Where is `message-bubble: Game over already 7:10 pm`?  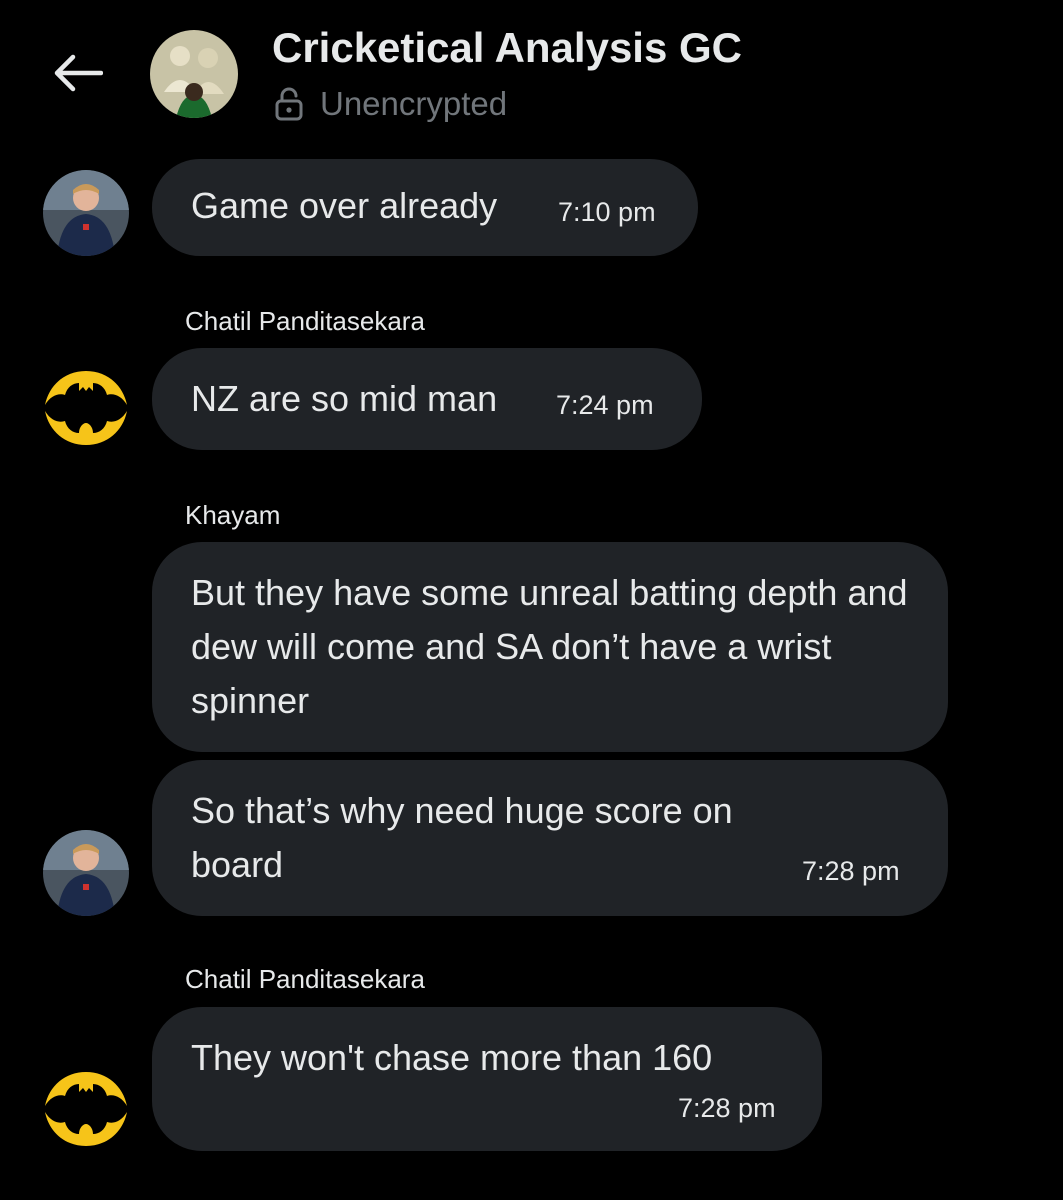
message-bubble: Game over already 7:10 pm is located at coordinates (425, 207).